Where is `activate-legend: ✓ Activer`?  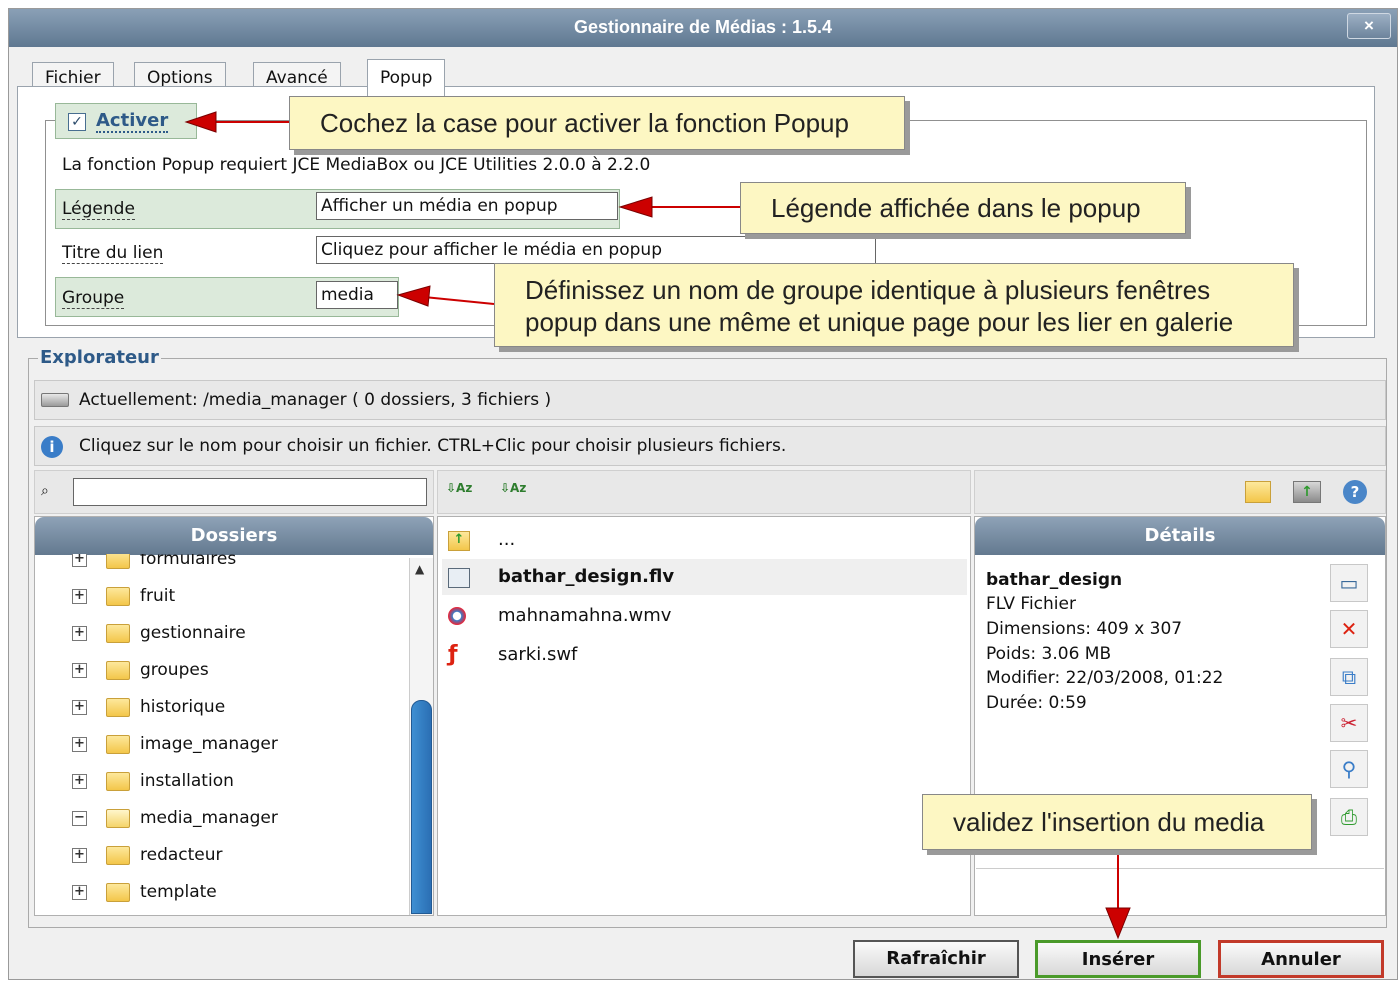 activate-legend: ✓ Activer is located at coordinates (126, 121).